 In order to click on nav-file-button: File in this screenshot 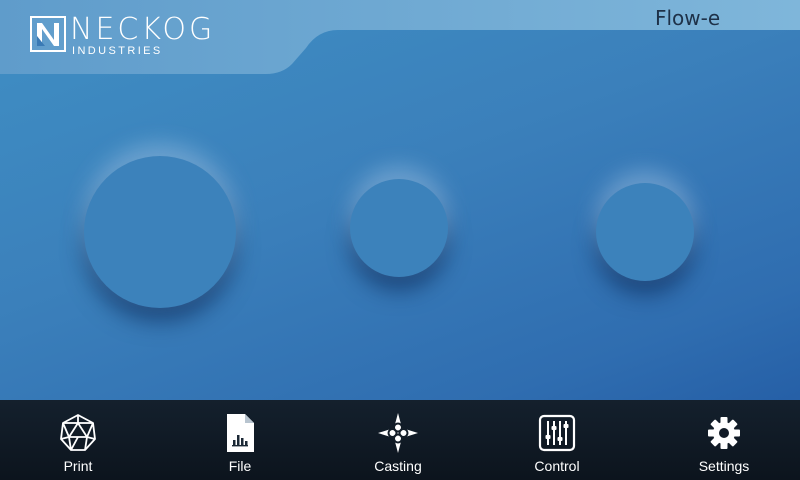, I will do `click(240, 440)`.